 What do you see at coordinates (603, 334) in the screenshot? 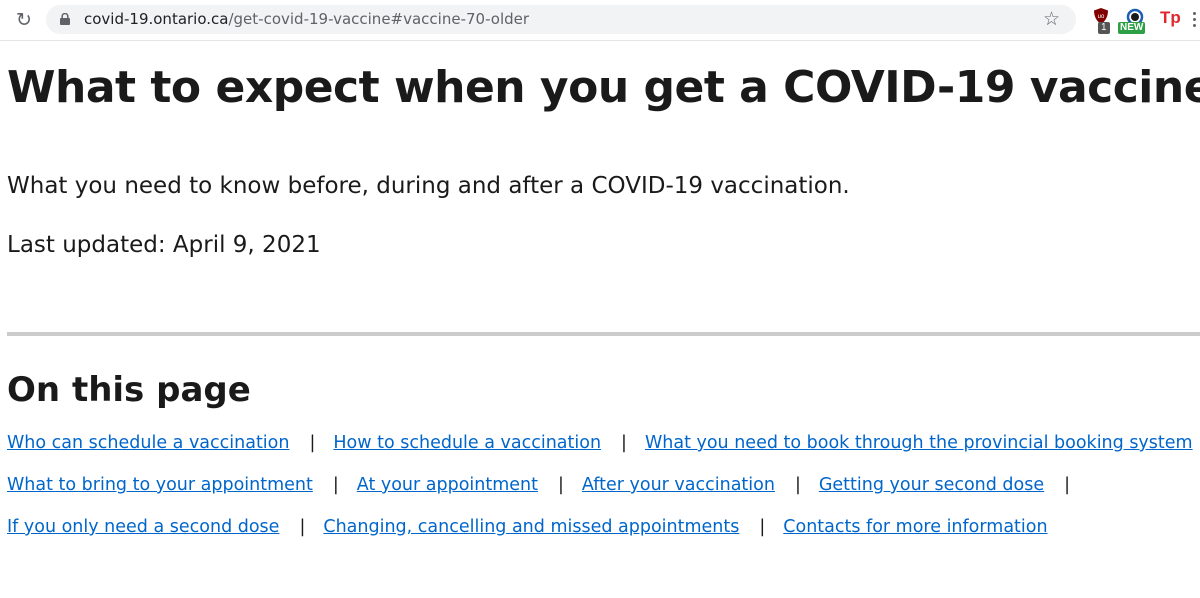
I see `divider` at bounding box center [603, 334].